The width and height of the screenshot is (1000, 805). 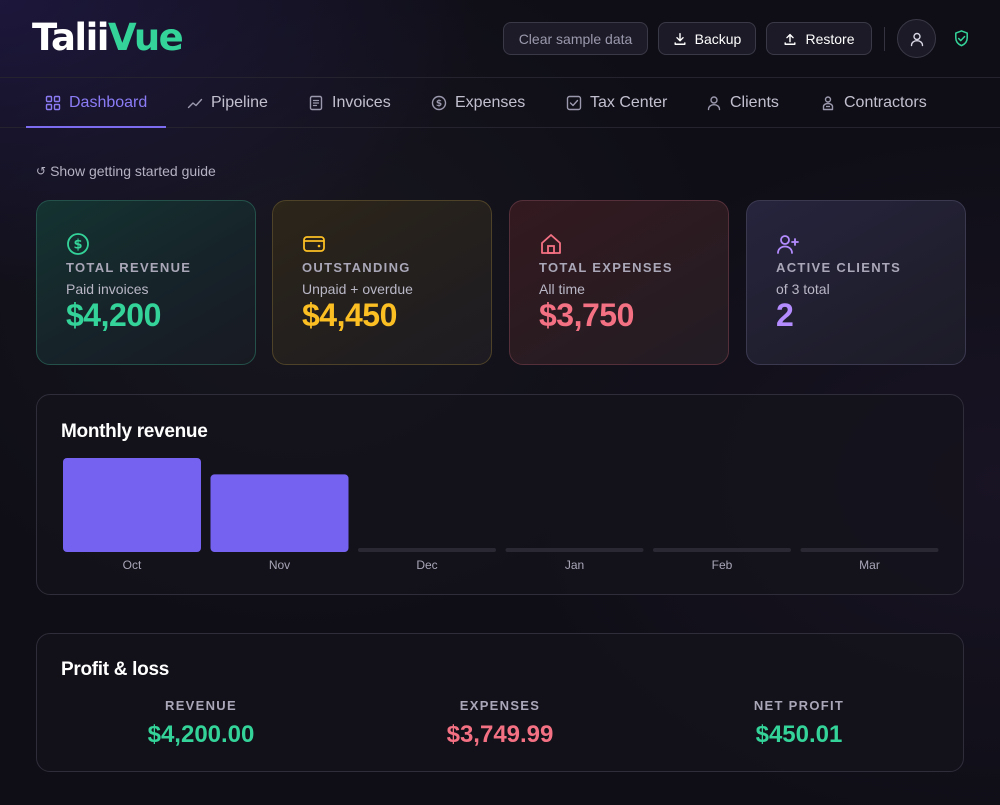 I want to click on app-logo: TaliiVue, so click(x=108, y=38).